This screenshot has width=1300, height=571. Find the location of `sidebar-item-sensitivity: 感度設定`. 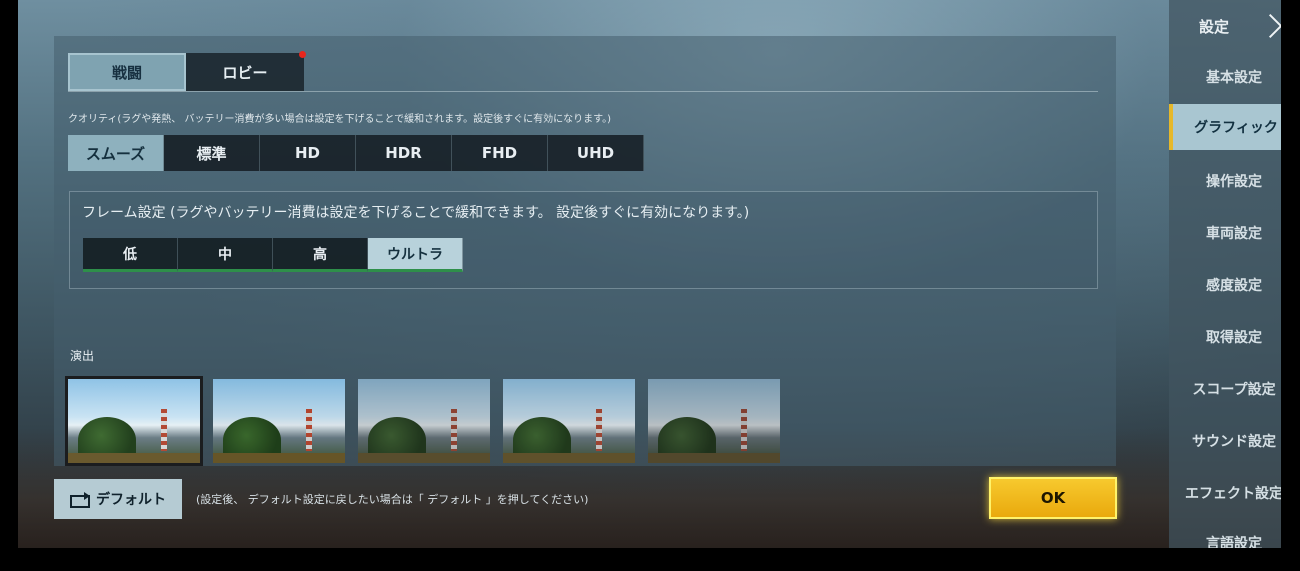

sidebar-item-sensitivity: 感度設定 is located at coordinates (1225, 285).